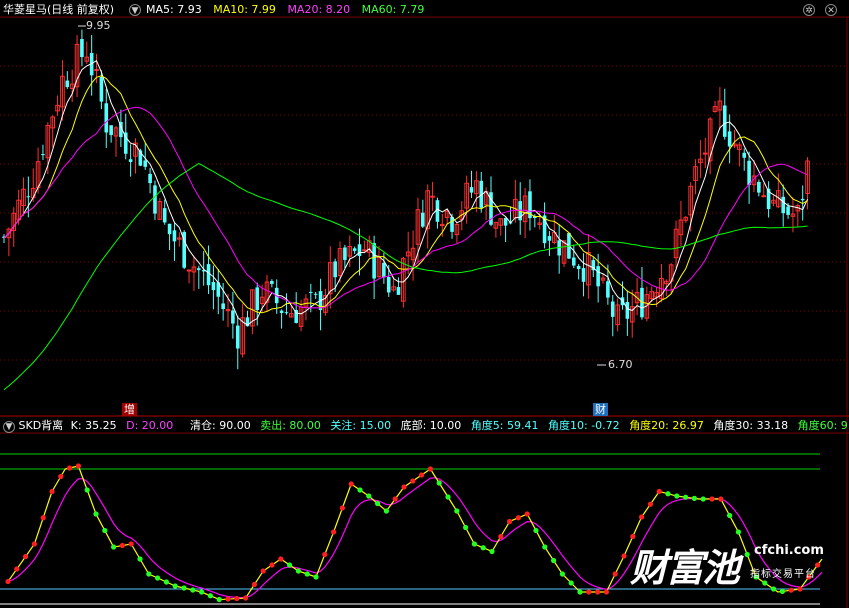 This screenshot has width=849, height=608. What do you see at coordinates (584, 425) in the screenshot?
I see `jiaodu10-value: 角度10: -0.72` at bounding box center [584, 425].